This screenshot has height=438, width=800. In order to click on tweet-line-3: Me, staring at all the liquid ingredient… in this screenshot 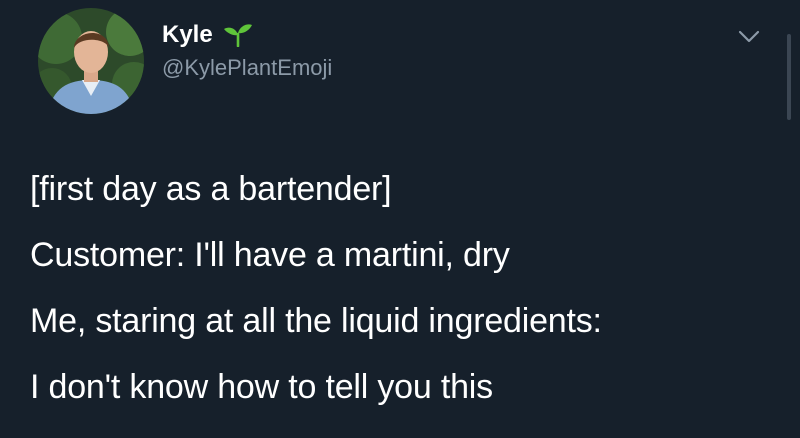, I will do `click(316, 321)`.